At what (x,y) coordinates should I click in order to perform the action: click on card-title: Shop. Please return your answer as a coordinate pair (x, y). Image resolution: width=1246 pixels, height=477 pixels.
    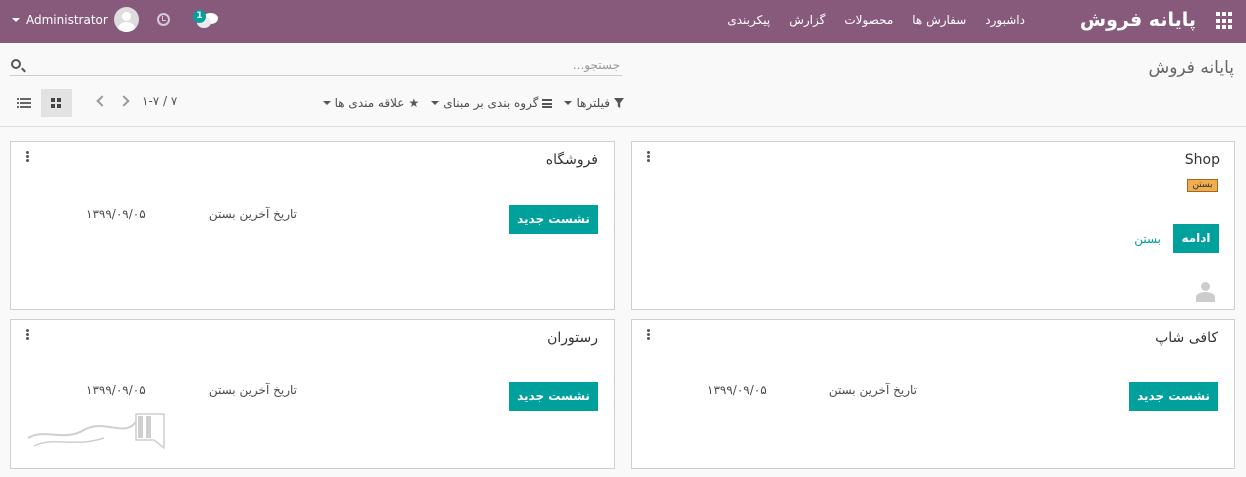
    Looking at the image, I should click on (1202, 160).